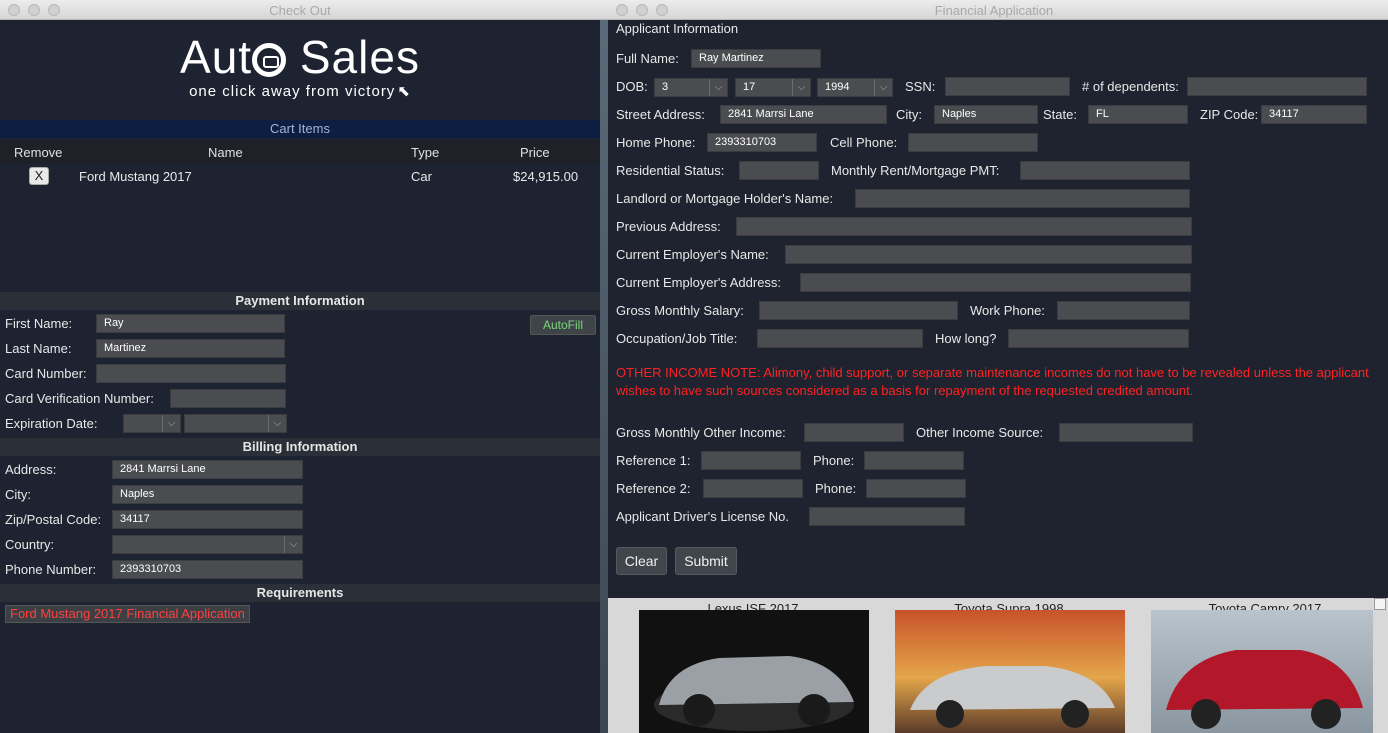  I want to click on reference1-field, so click(751, 460).